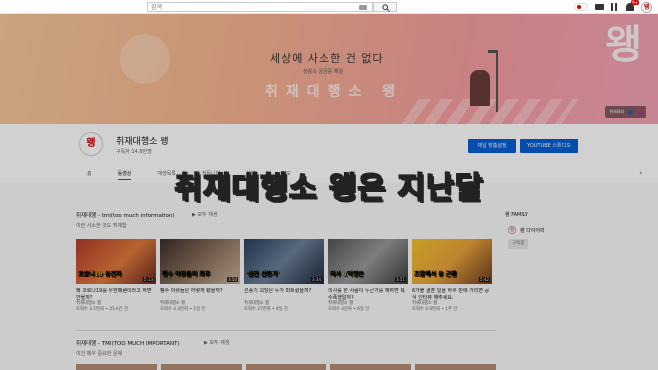 The height and width of the screenshot is (370, 658). I want to click on channel-avatar: 왱, so click(91, 144).